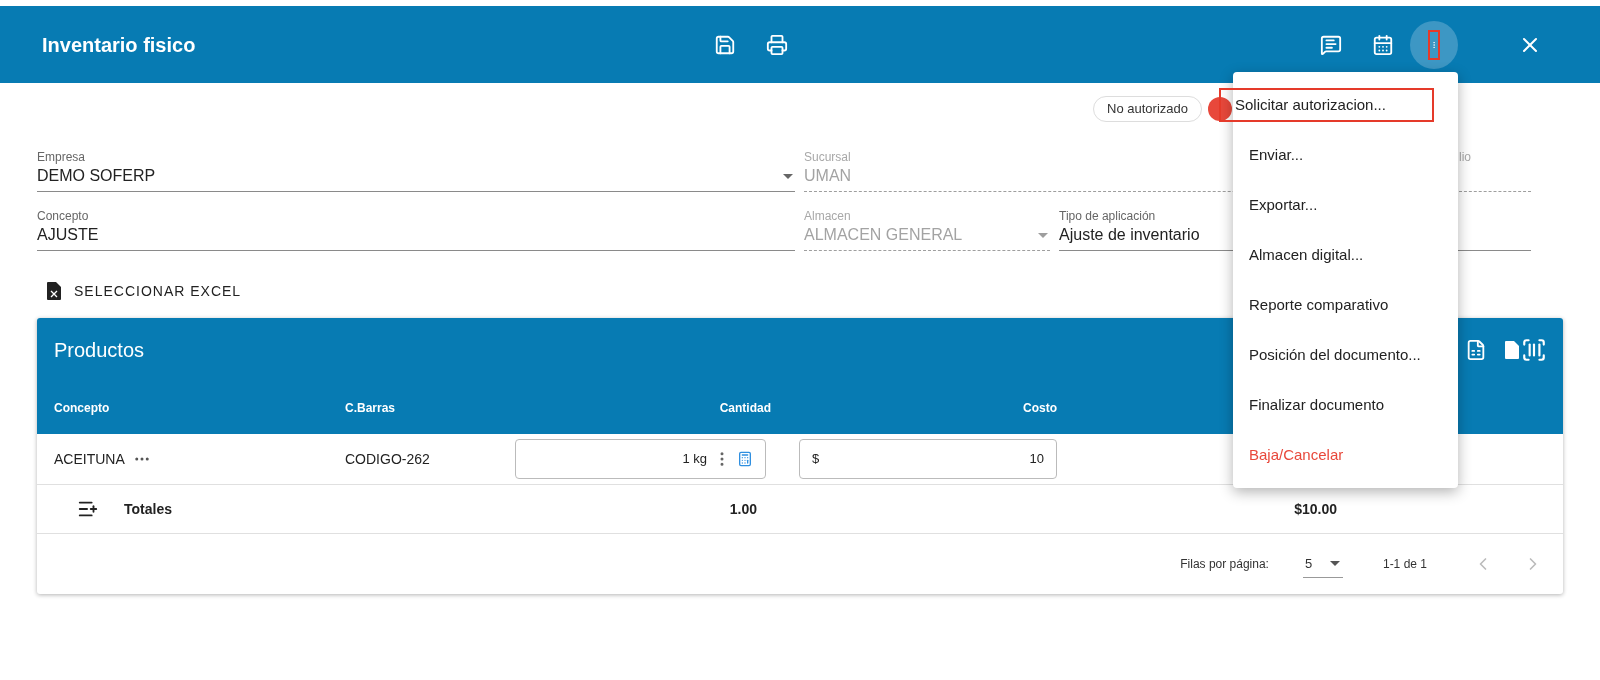 The image size is (1600, 680). I want to click on column-header: C.Barras, so click(371, 408).